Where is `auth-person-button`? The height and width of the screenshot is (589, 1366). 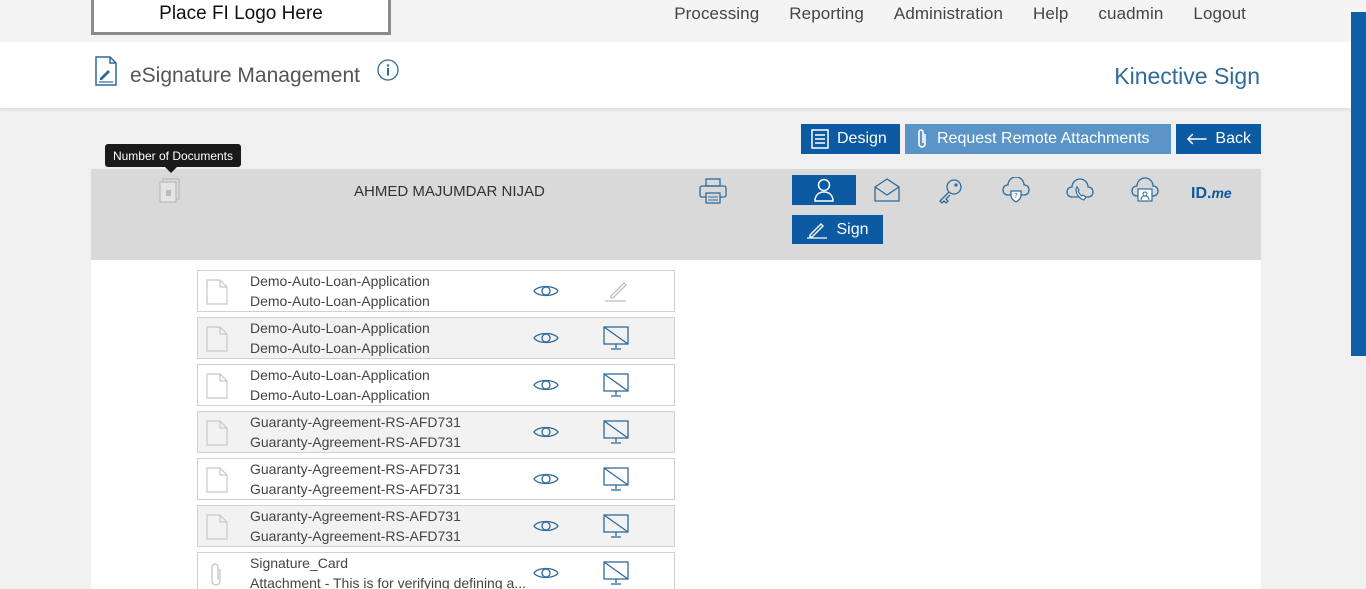
auth-person-button is located at coordinates (824, 190).